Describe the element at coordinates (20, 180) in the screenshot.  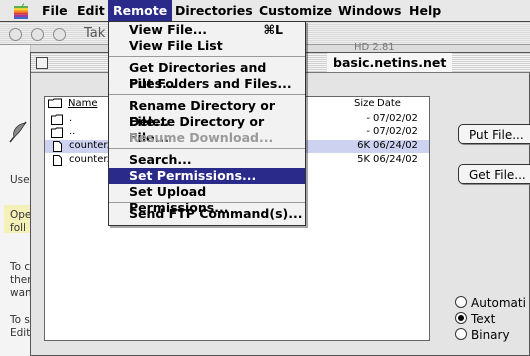
I see `background-text-line: Use` at that location.